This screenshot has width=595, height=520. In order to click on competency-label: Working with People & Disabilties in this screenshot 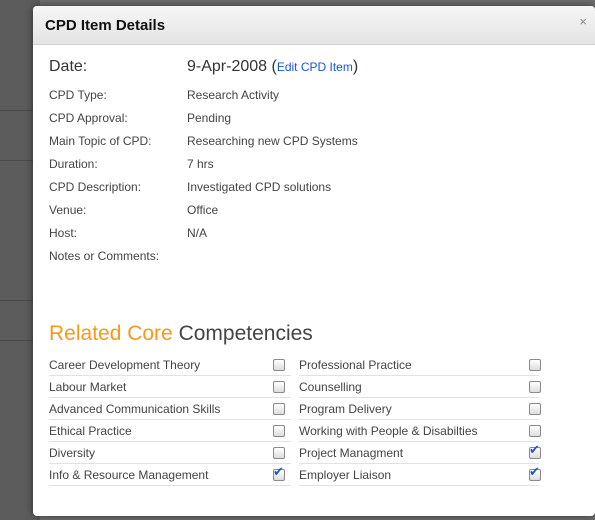, I will do `click(388, 431)`.